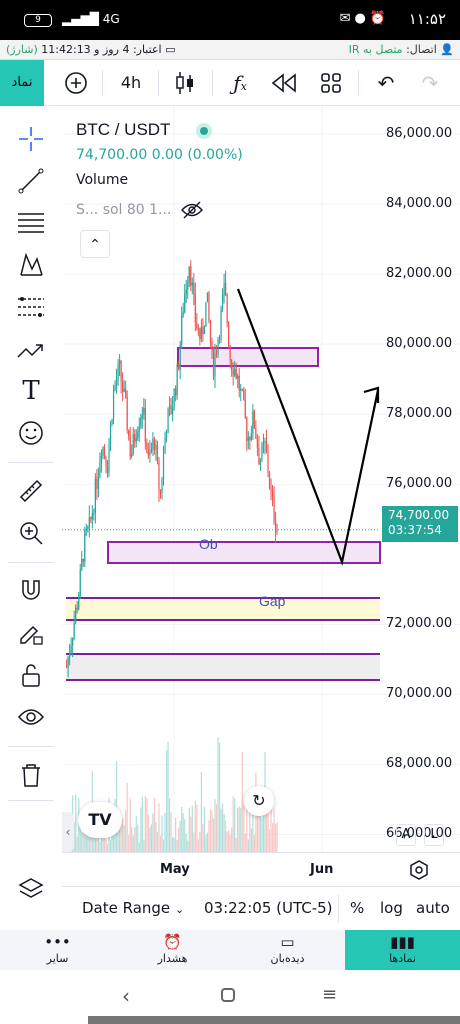 The image size is (460, 1024). I want to click on price-tick-label: 80,000.00, so click(419, 344).